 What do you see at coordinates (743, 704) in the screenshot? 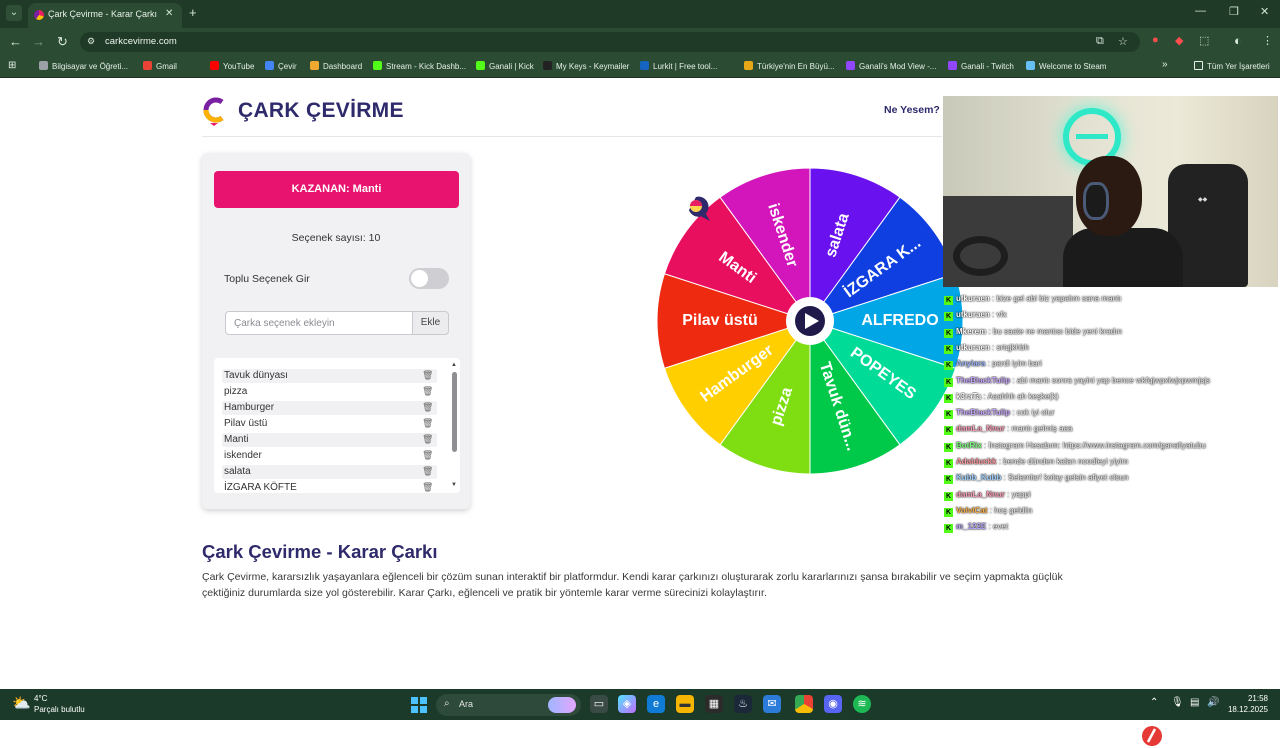
I see `steam-icon: ♨` at bounding box center [743, 704].